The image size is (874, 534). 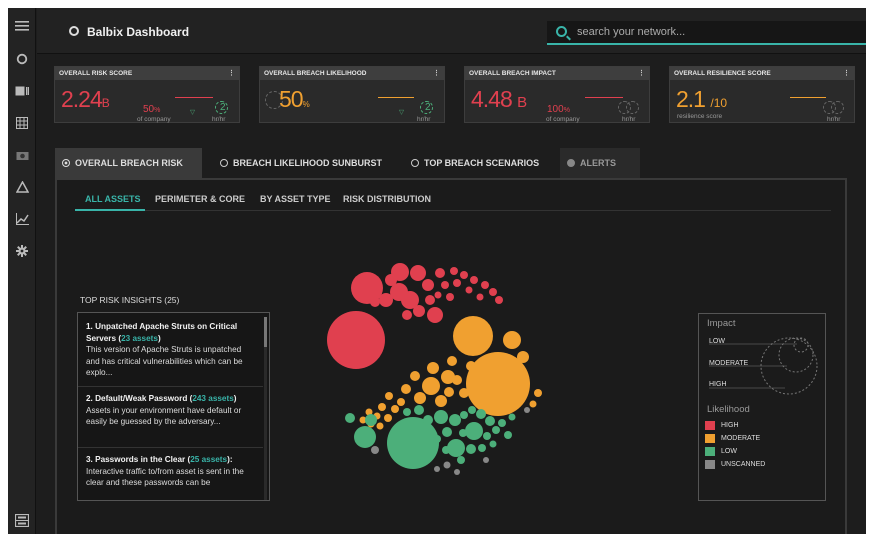 I want to click on insight-asset-link: 23 assets, so click(x=139, y=338).